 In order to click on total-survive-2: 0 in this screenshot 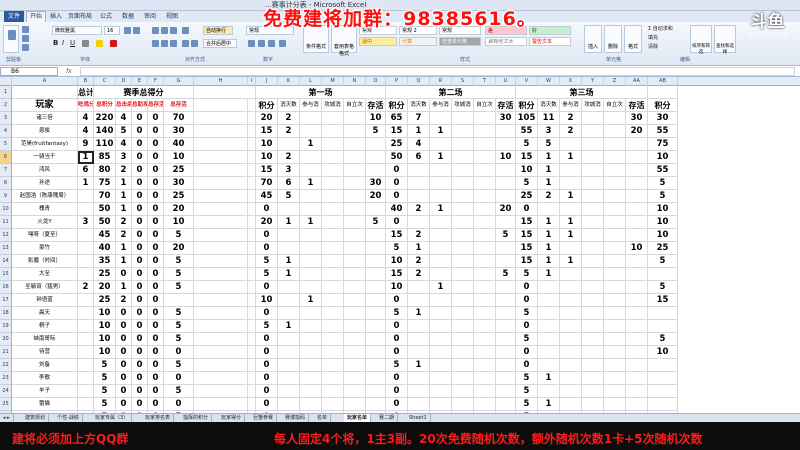, I will do `click(179, 378)`.